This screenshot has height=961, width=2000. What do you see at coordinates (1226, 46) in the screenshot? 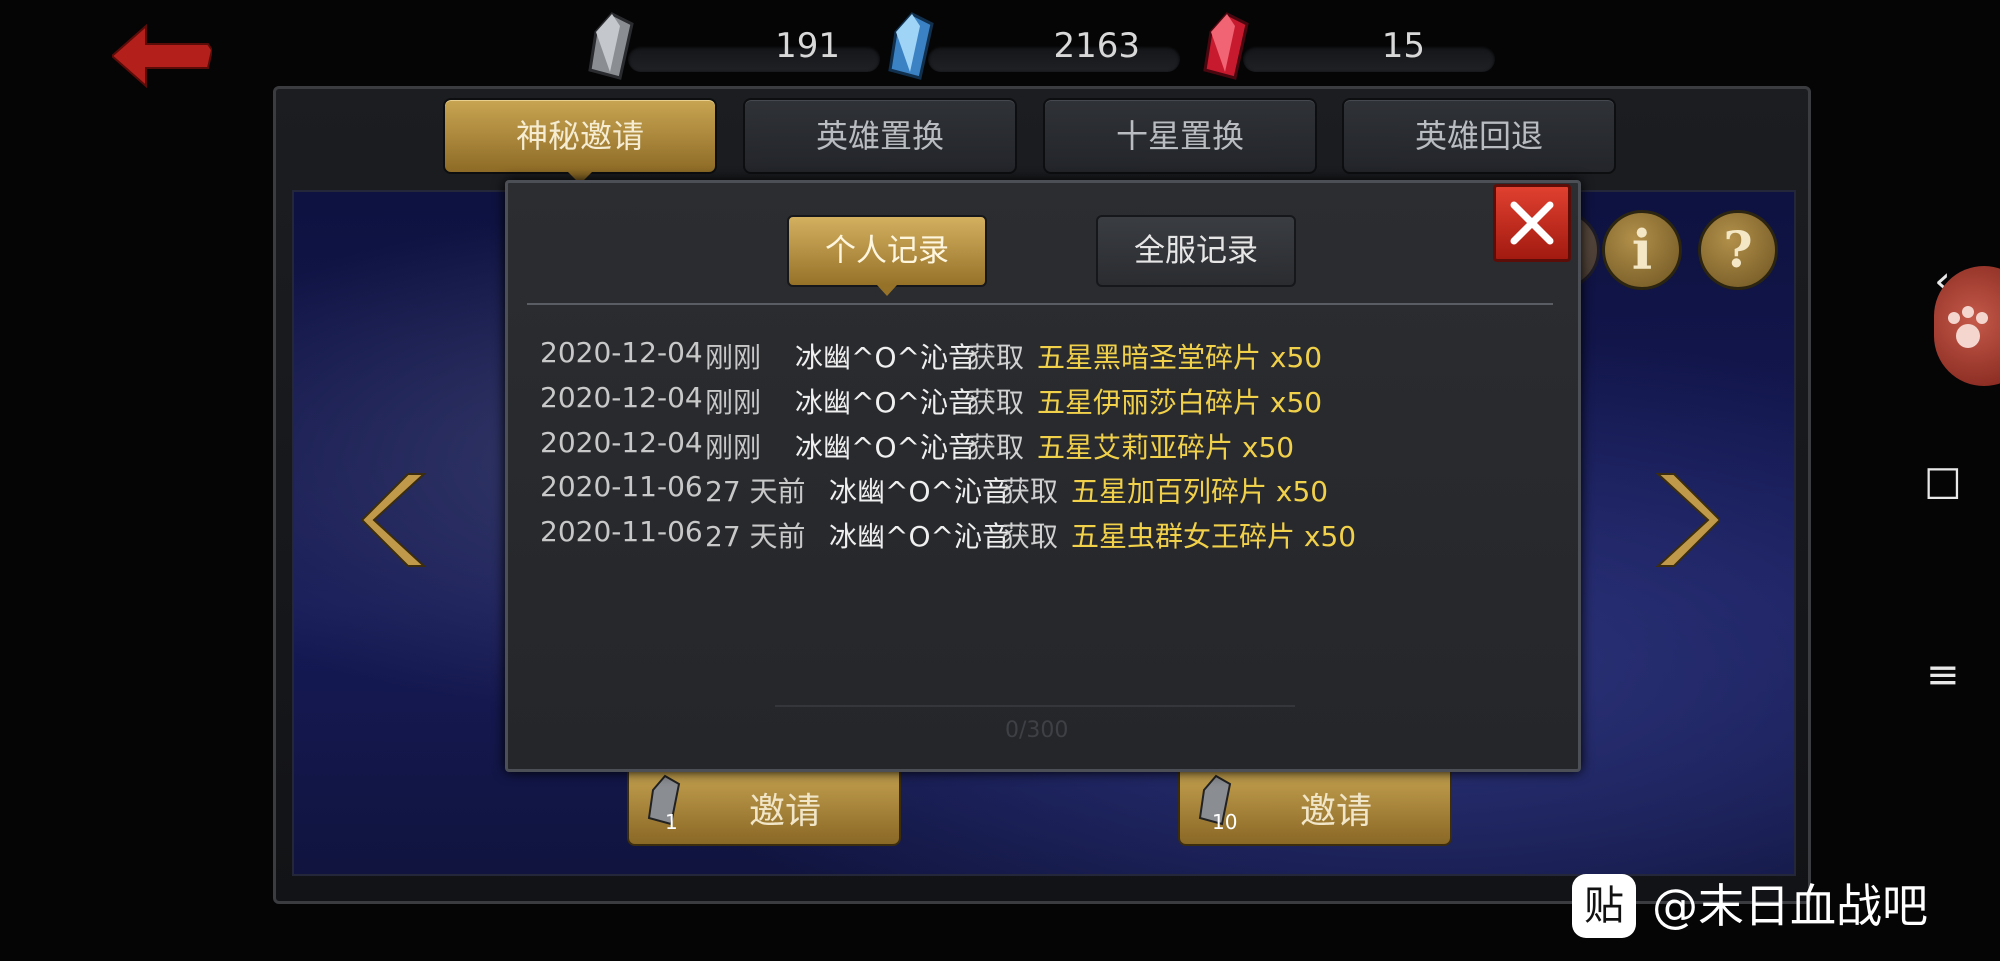
I see `red-crystal-icon` at bounding box center [1226, 46].